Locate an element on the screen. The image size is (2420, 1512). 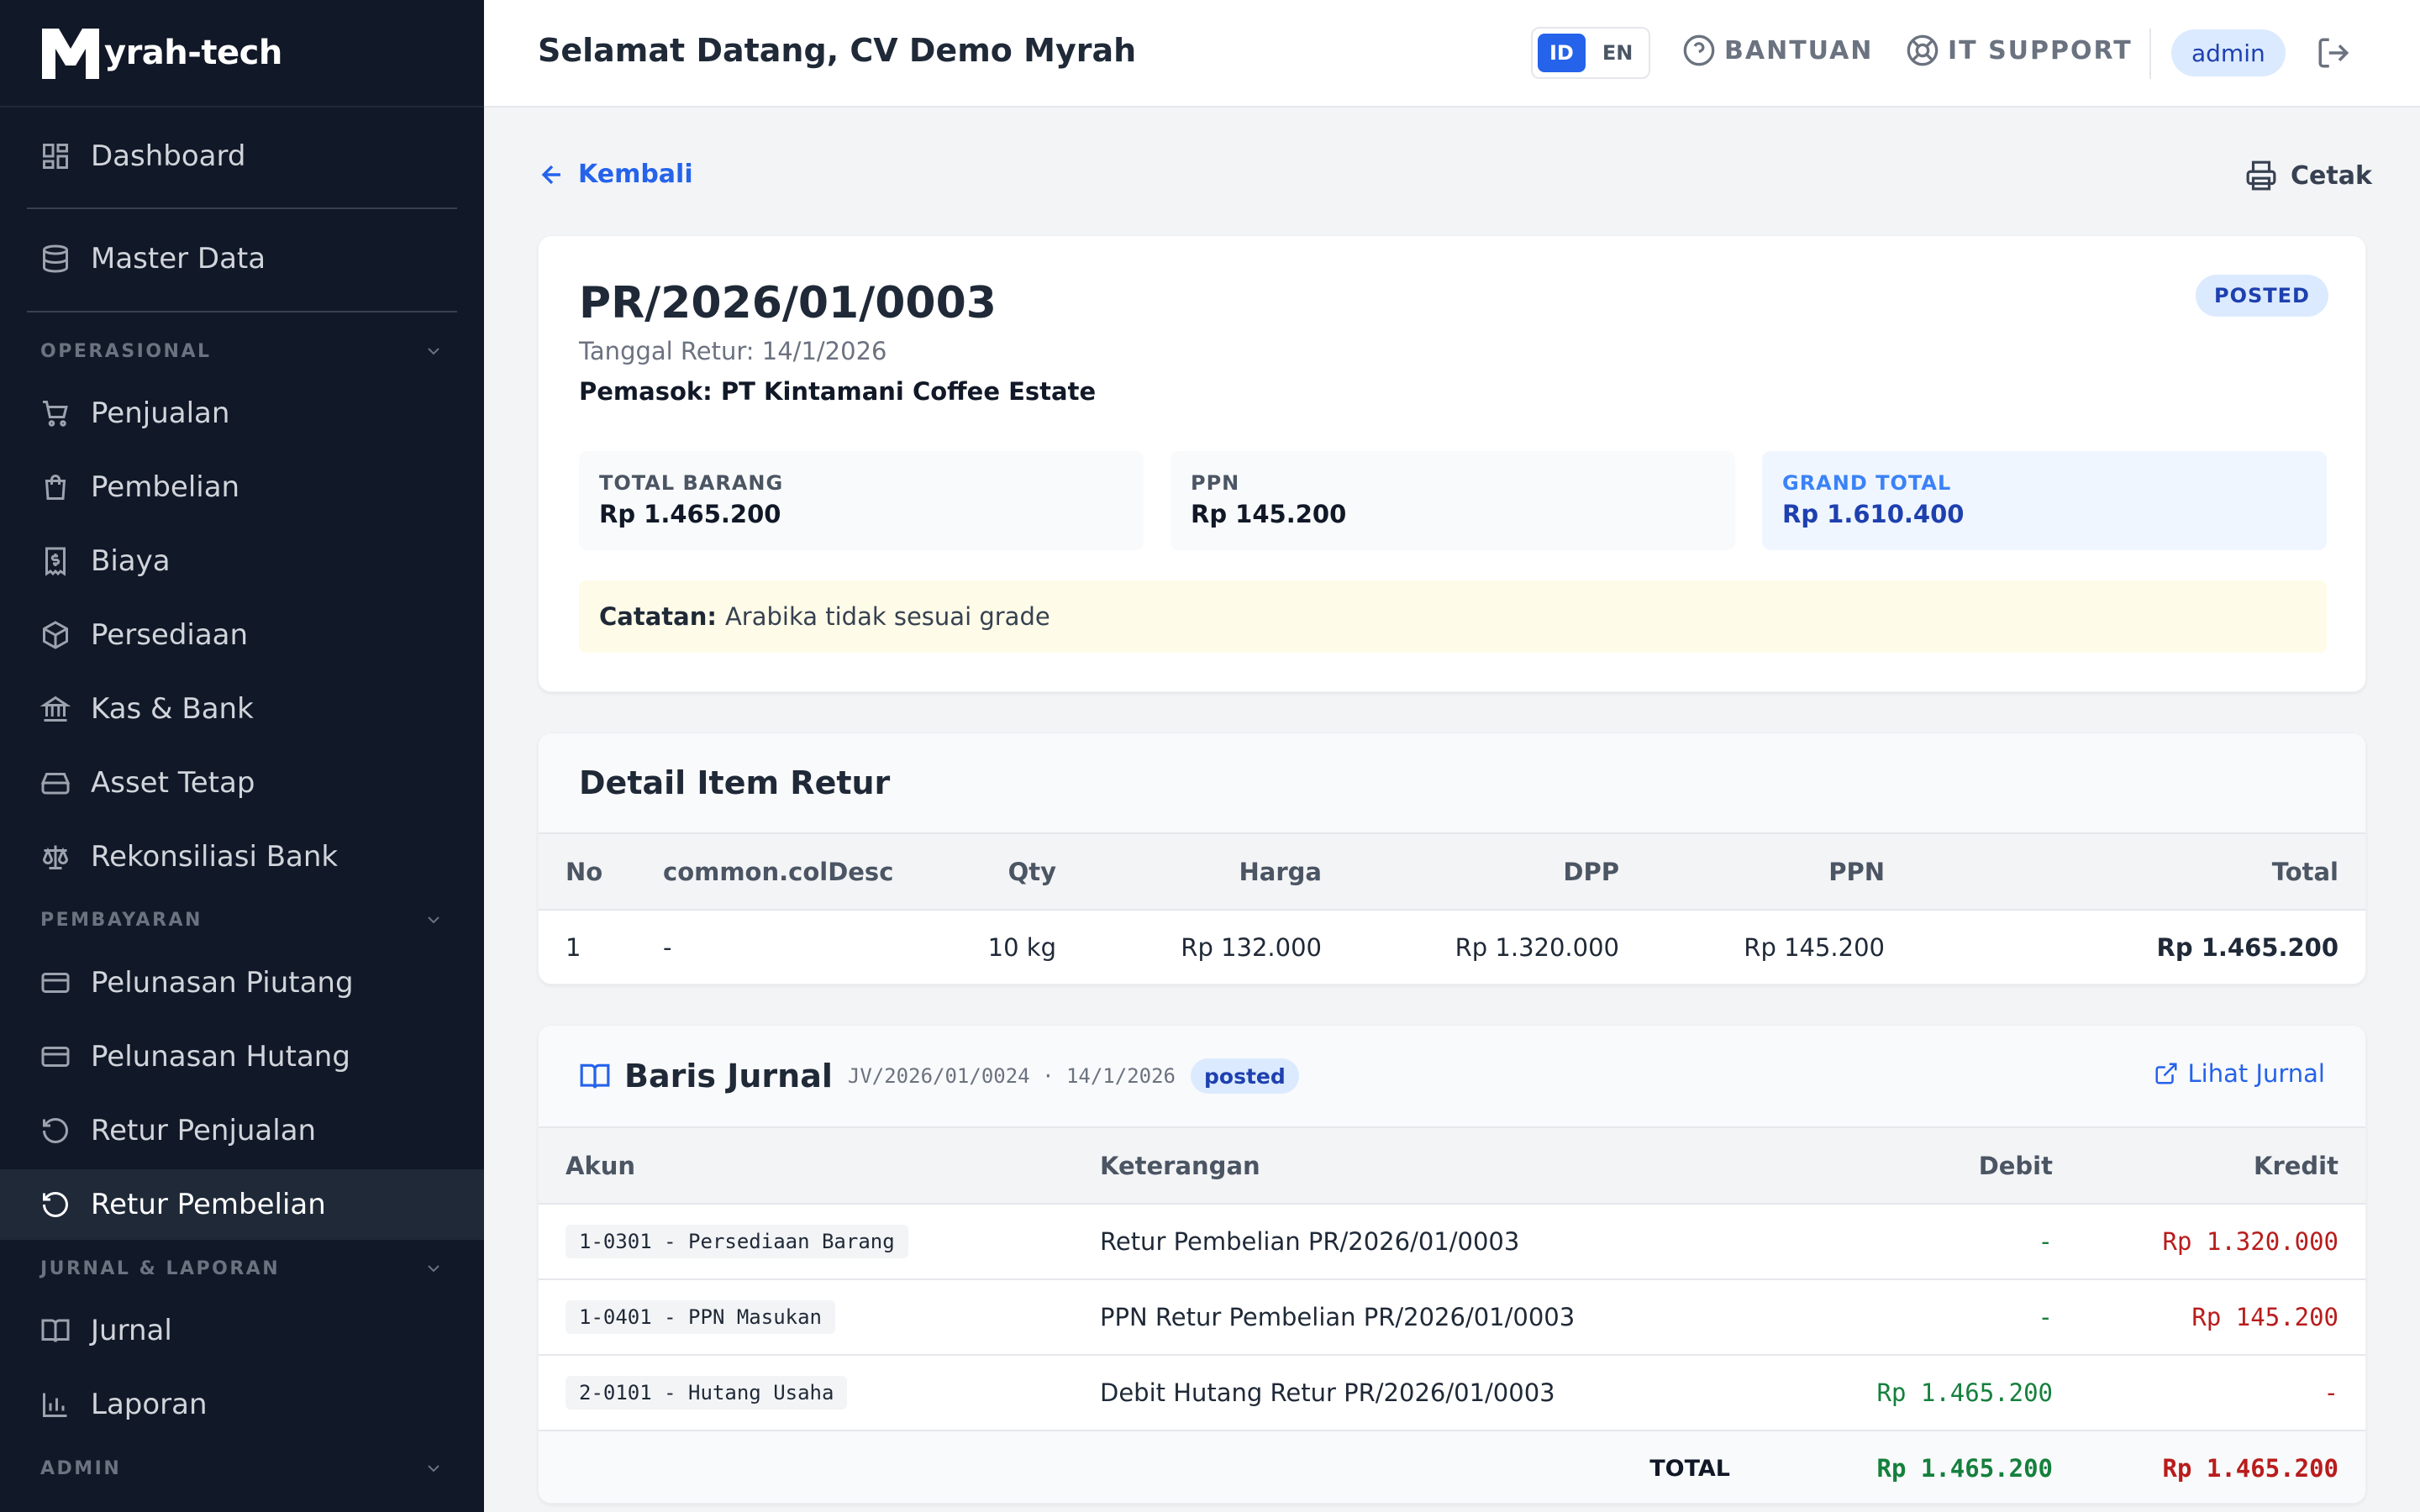
help-label: BANTUAN is located at coordinates (1799, 50).